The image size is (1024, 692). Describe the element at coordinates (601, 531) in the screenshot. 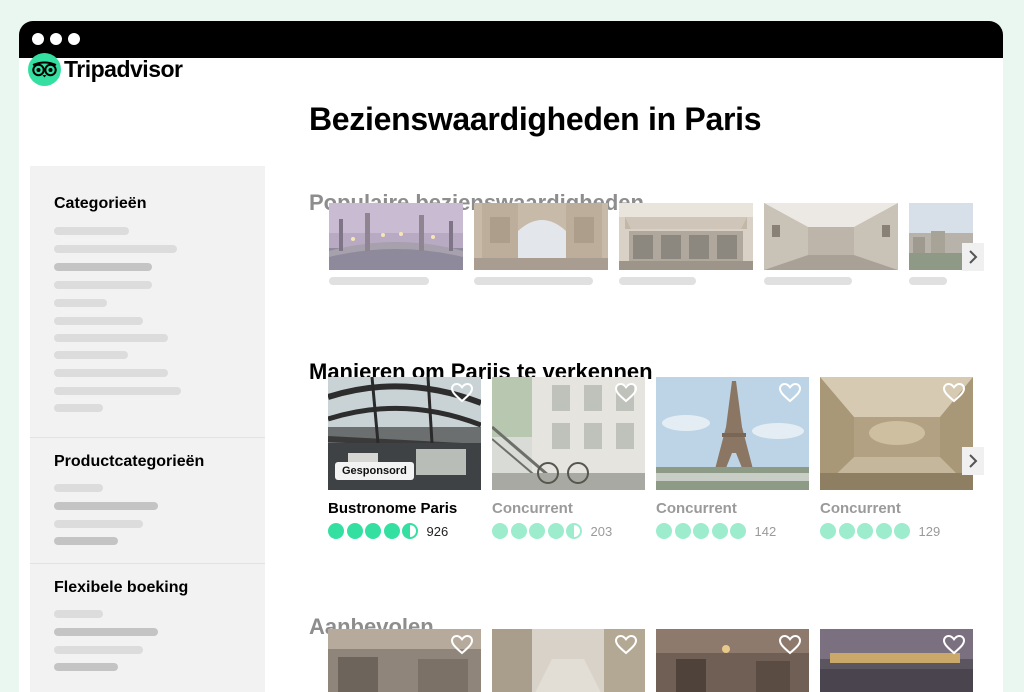

I see `review-count: 203` at that location.